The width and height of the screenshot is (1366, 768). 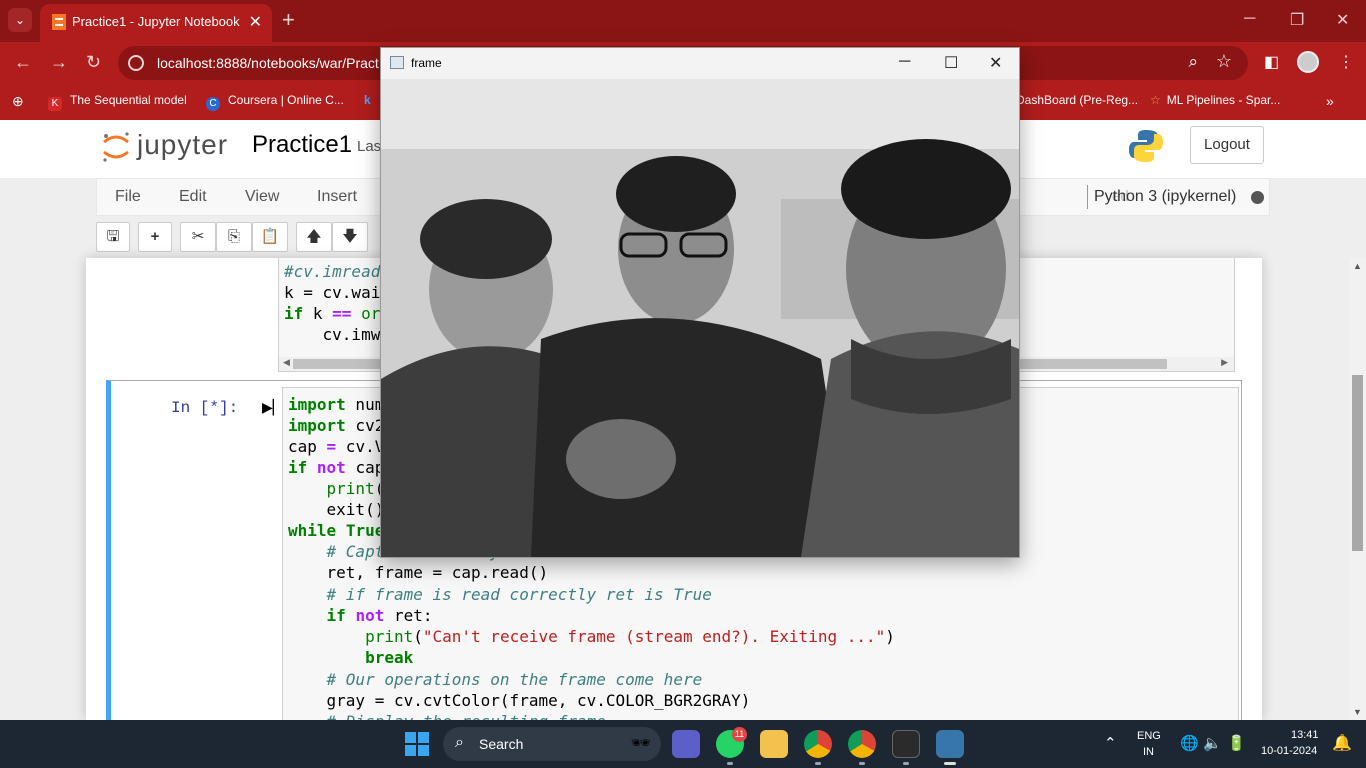 I want to click on tab-title: Practice1 - Jupyter Notebook, so click(x=156, y=21).